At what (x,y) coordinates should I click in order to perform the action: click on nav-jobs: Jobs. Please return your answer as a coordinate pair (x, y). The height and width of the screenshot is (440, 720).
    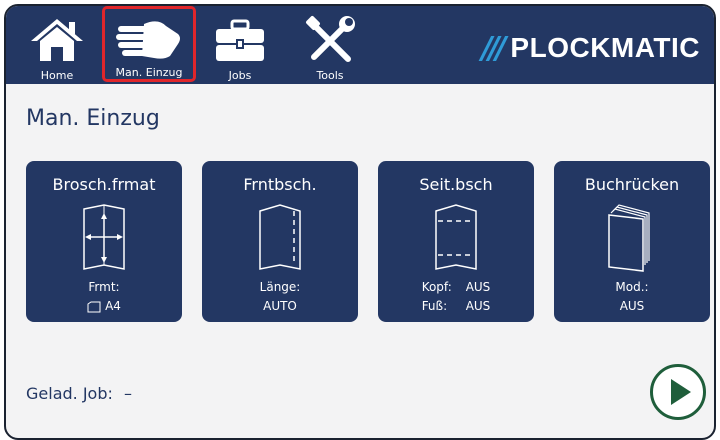
    Looking at the image, I should click on (240, 44).